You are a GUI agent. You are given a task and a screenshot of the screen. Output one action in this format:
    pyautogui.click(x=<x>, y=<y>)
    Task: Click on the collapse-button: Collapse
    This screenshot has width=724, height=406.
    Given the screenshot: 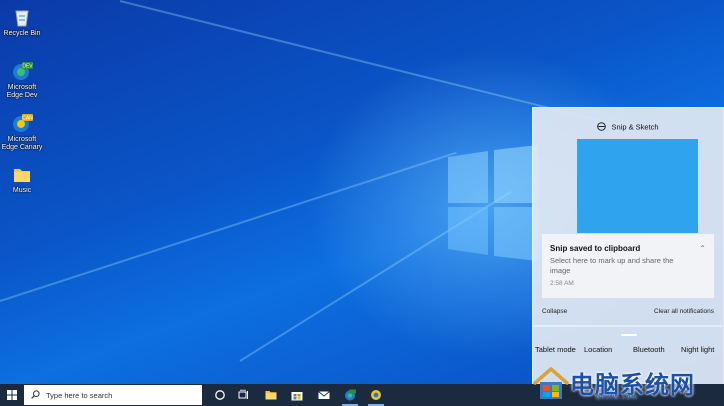 What is the action you would take?
    pyautogui.click(x=554, y=311)
    